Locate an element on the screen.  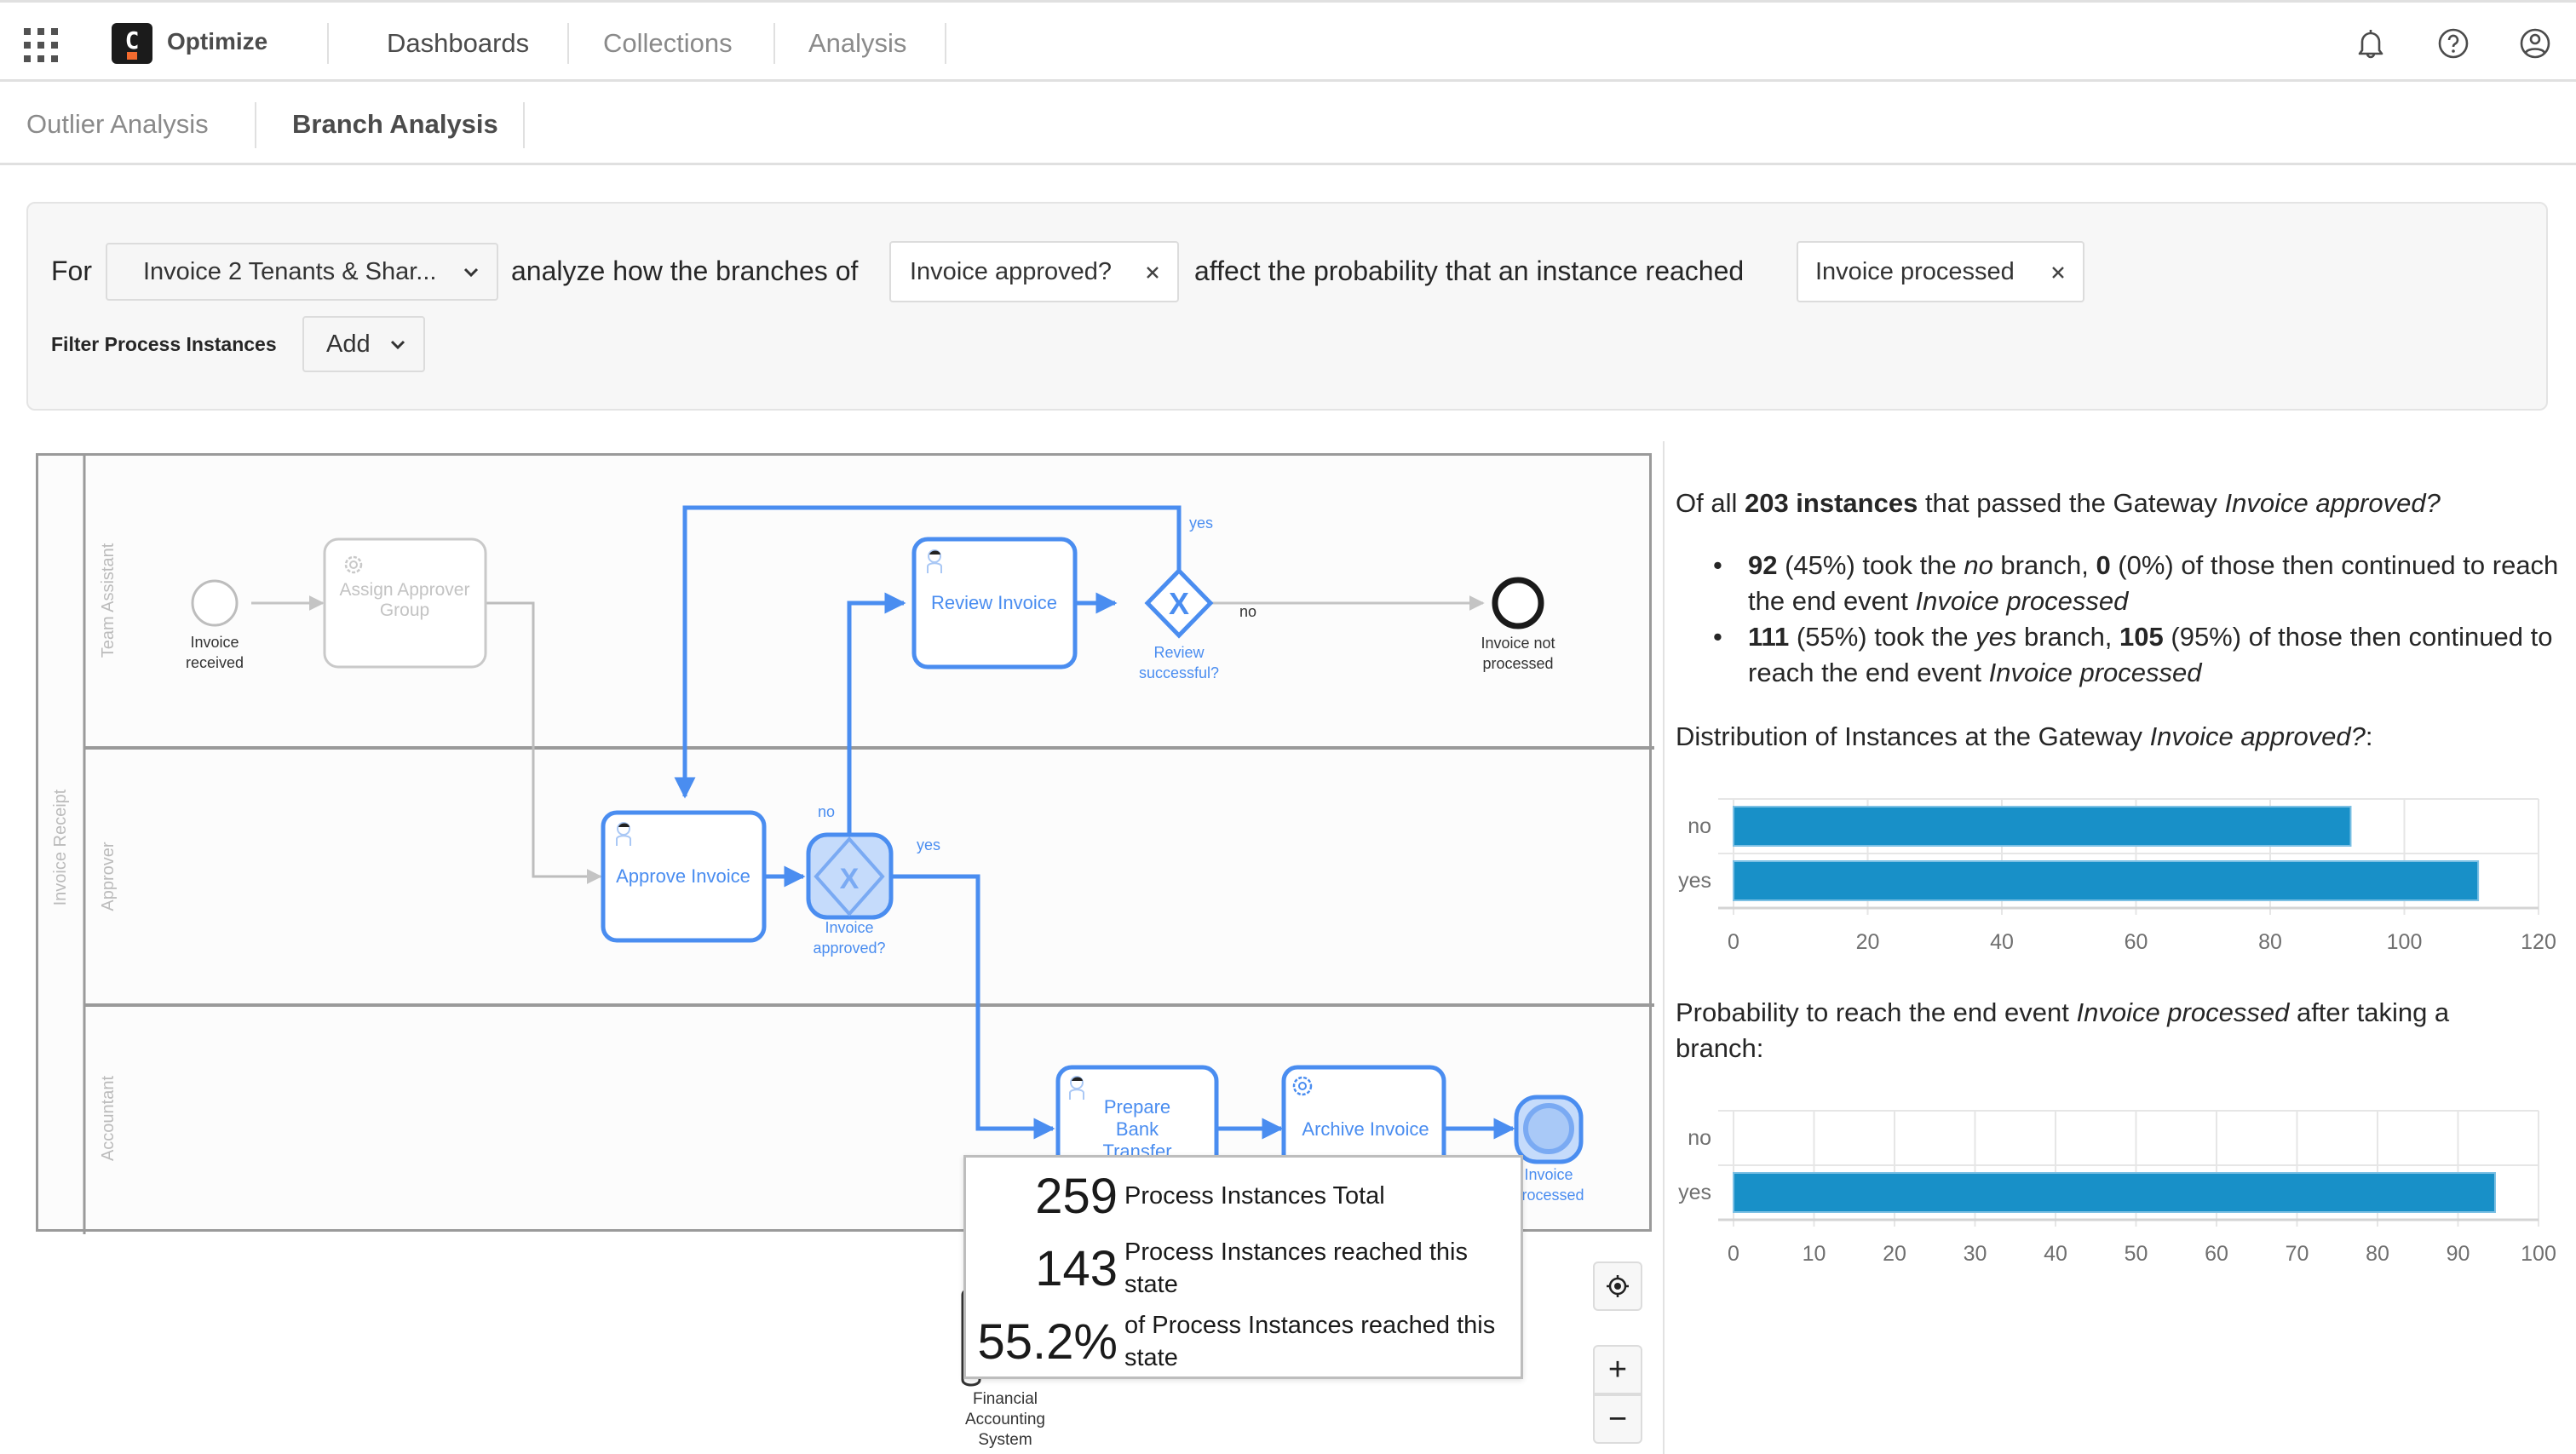
camunda-logo-icon: C is located at coordinates (132, 43).